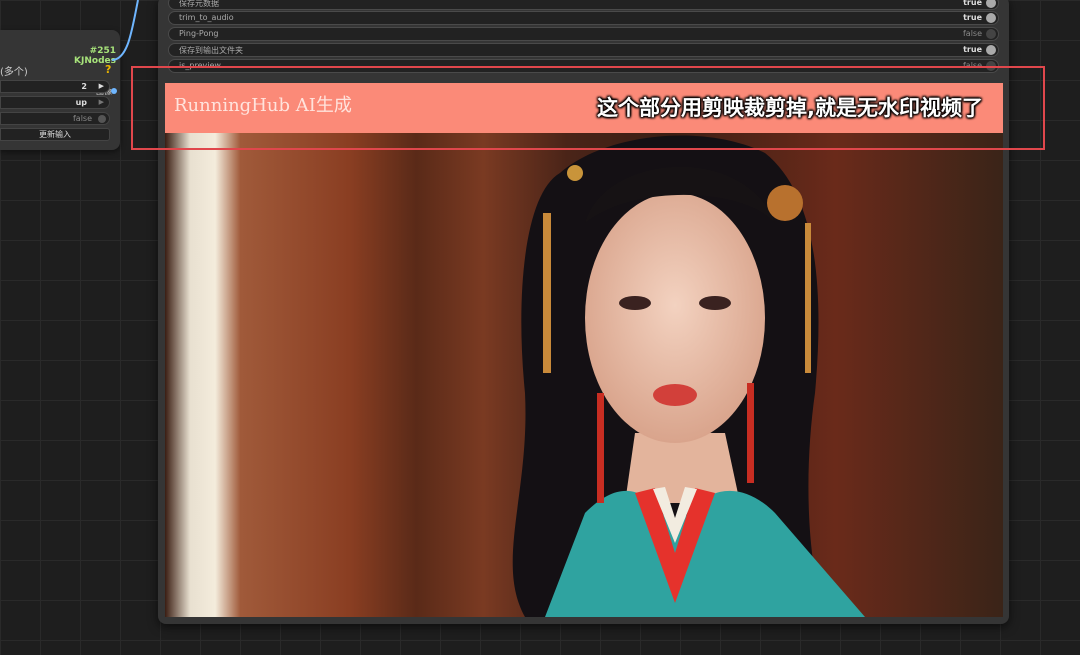 The width and height of the screenshot is (1080, 655). I want to click on widget-save-metadata: 保存元数据 true, so click(583, 5).